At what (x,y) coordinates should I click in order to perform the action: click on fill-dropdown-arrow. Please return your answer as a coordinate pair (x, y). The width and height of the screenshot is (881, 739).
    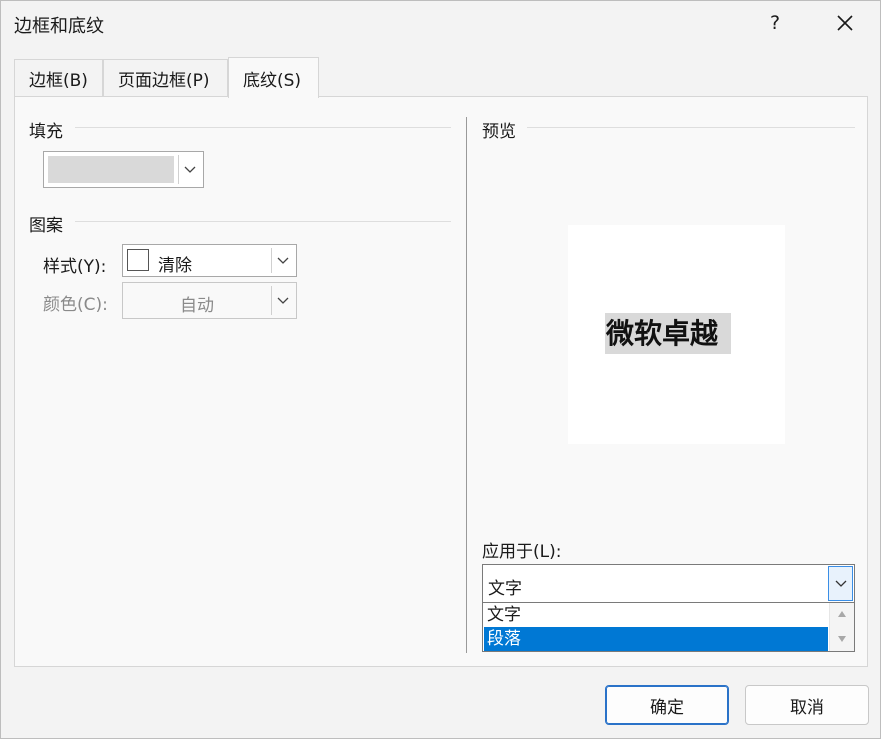
    Looking at the image, I should click on (189, 169).